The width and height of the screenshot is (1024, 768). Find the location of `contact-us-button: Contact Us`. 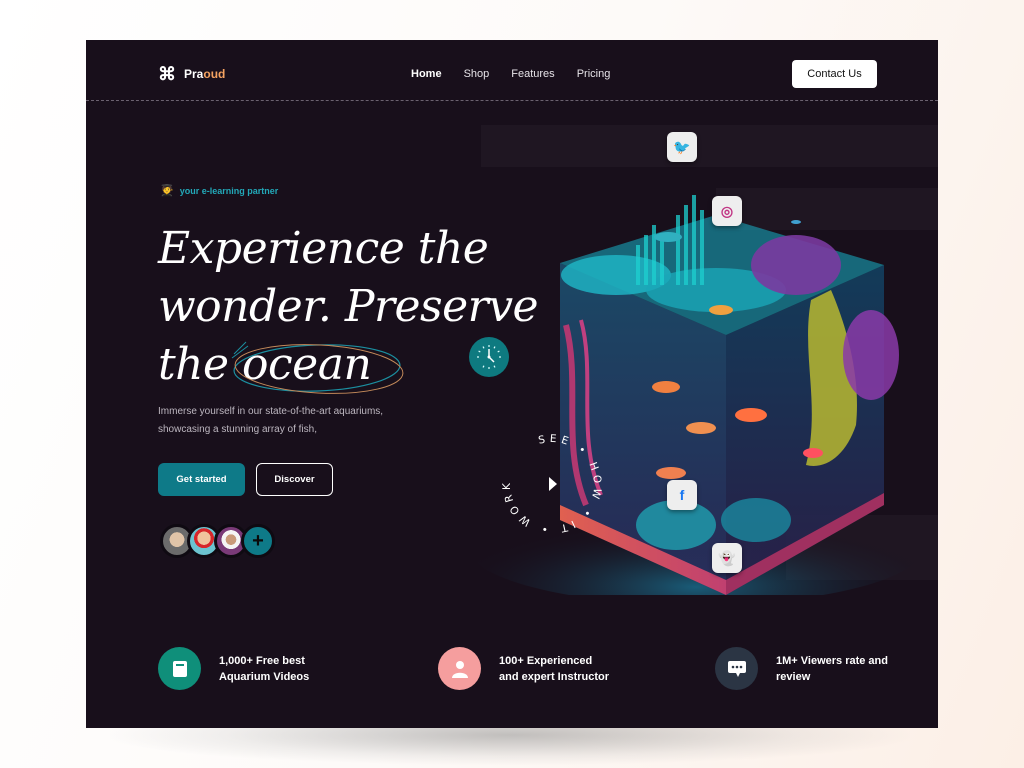

contact-us-button: Contact Us is located at coordinates (834, 74).